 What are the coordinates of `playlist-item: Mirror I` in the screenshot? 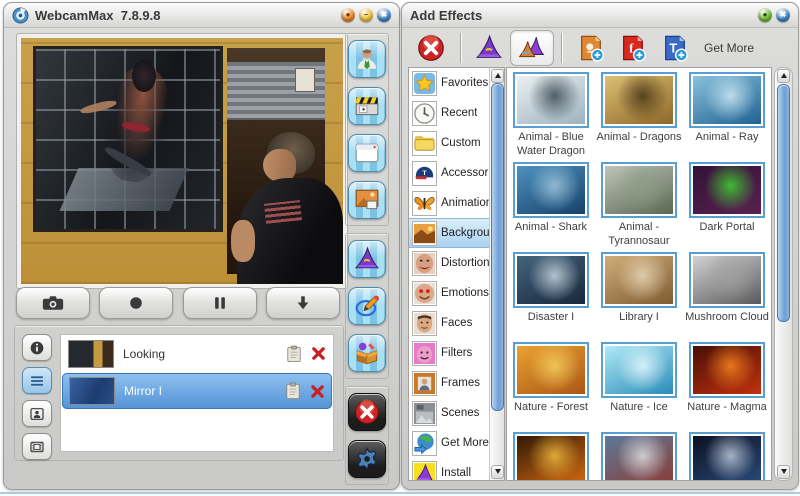 It's located at (197, 391).